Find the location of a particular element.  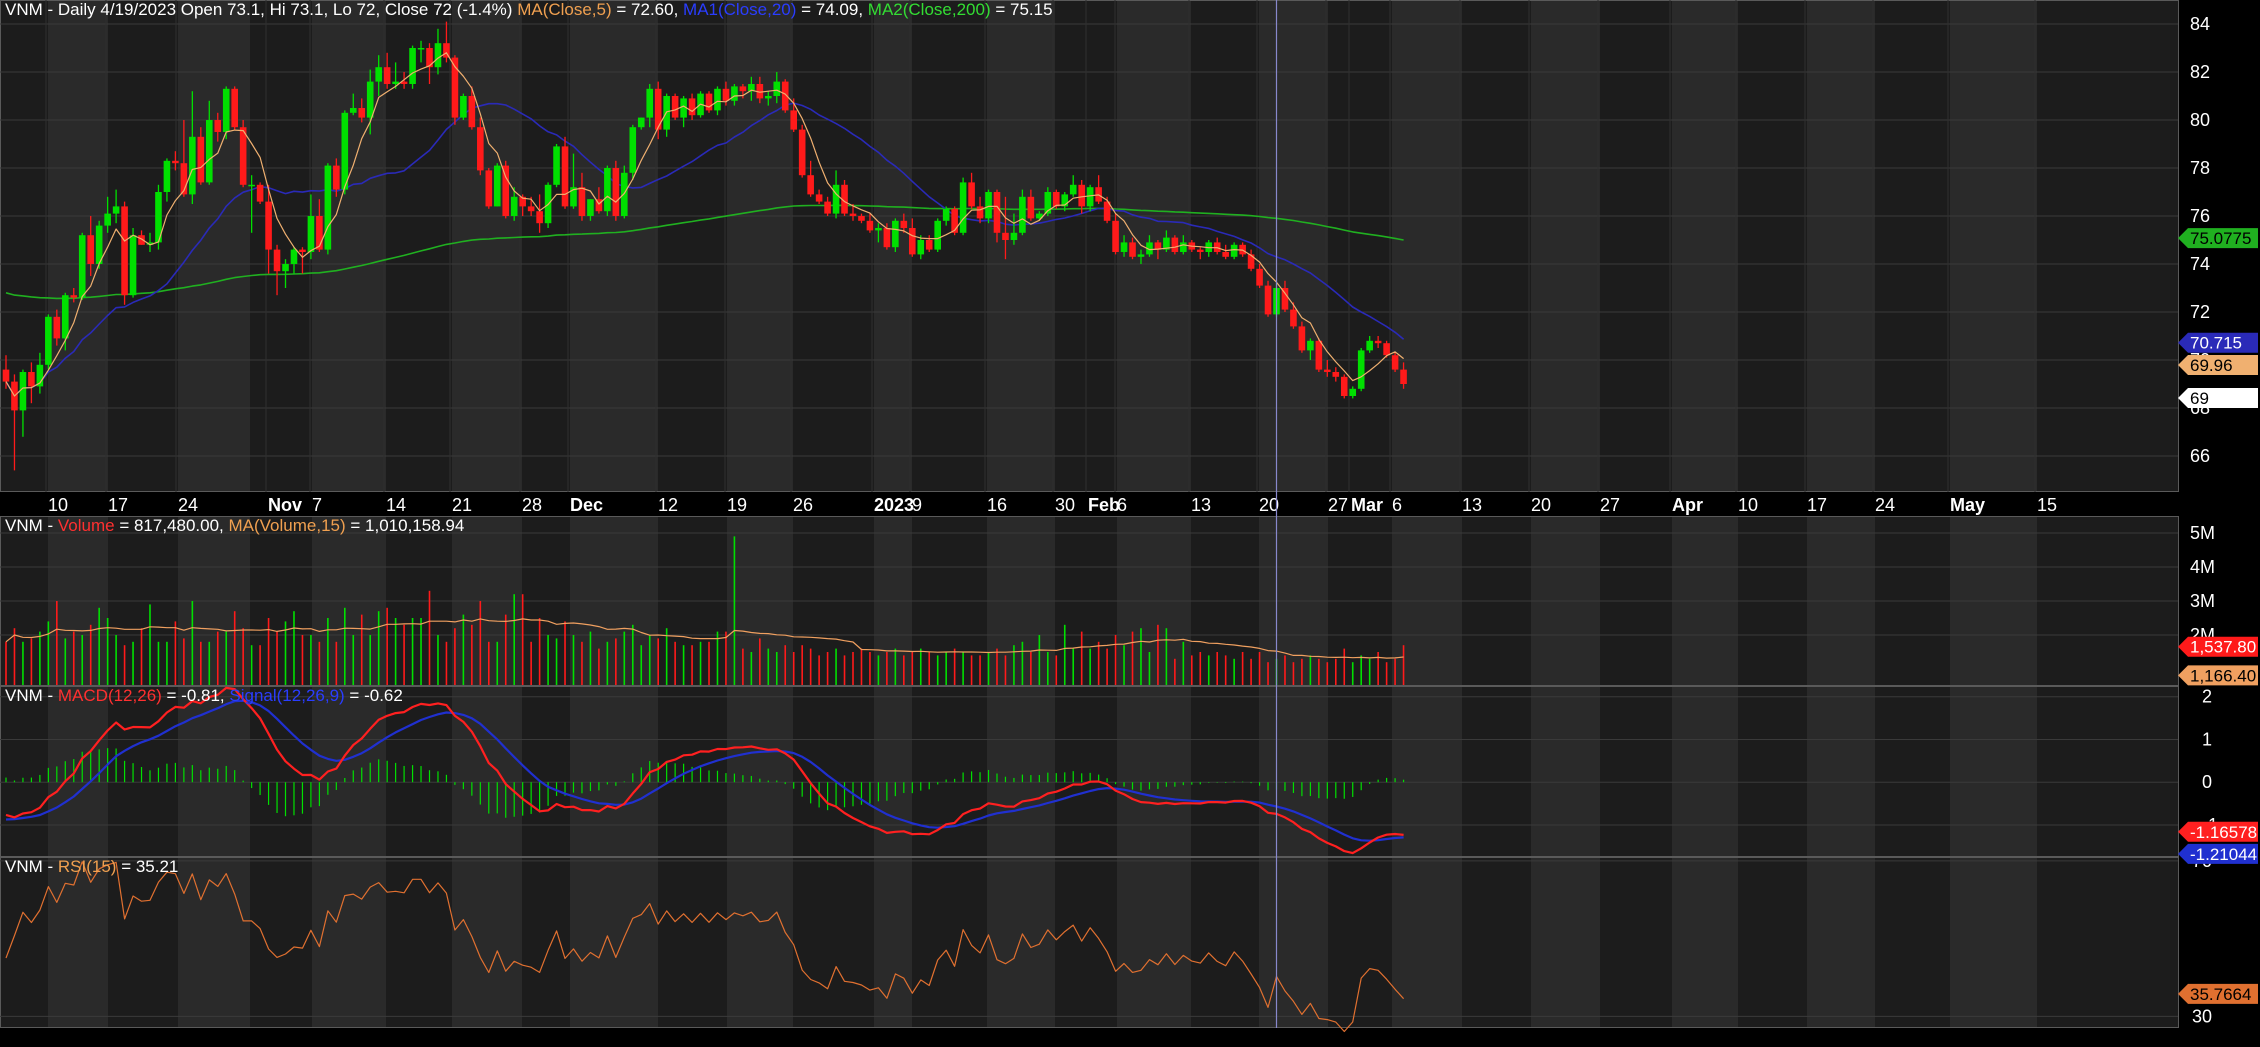

x-tick-label: Nov is located at coordinates (285, 505).